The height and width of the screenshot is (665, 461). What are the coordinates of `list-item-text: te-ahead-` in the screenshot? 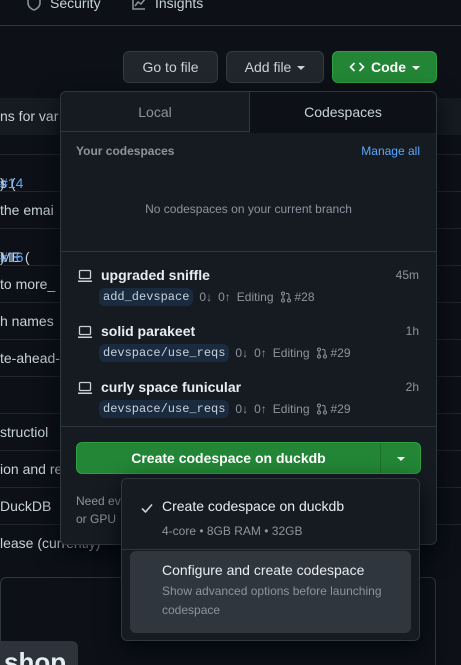 It's located at (30, 358).